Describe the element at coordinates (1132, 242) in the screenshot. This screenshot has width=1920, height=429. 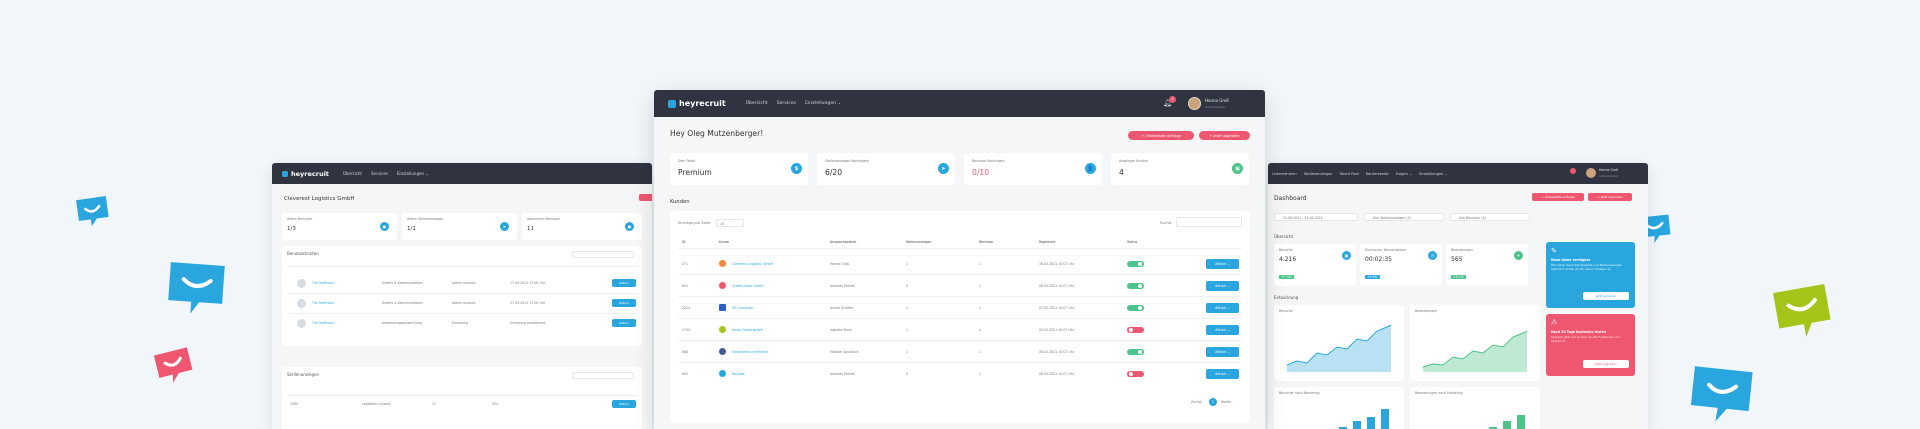
I see `column-header: Status` at that location.